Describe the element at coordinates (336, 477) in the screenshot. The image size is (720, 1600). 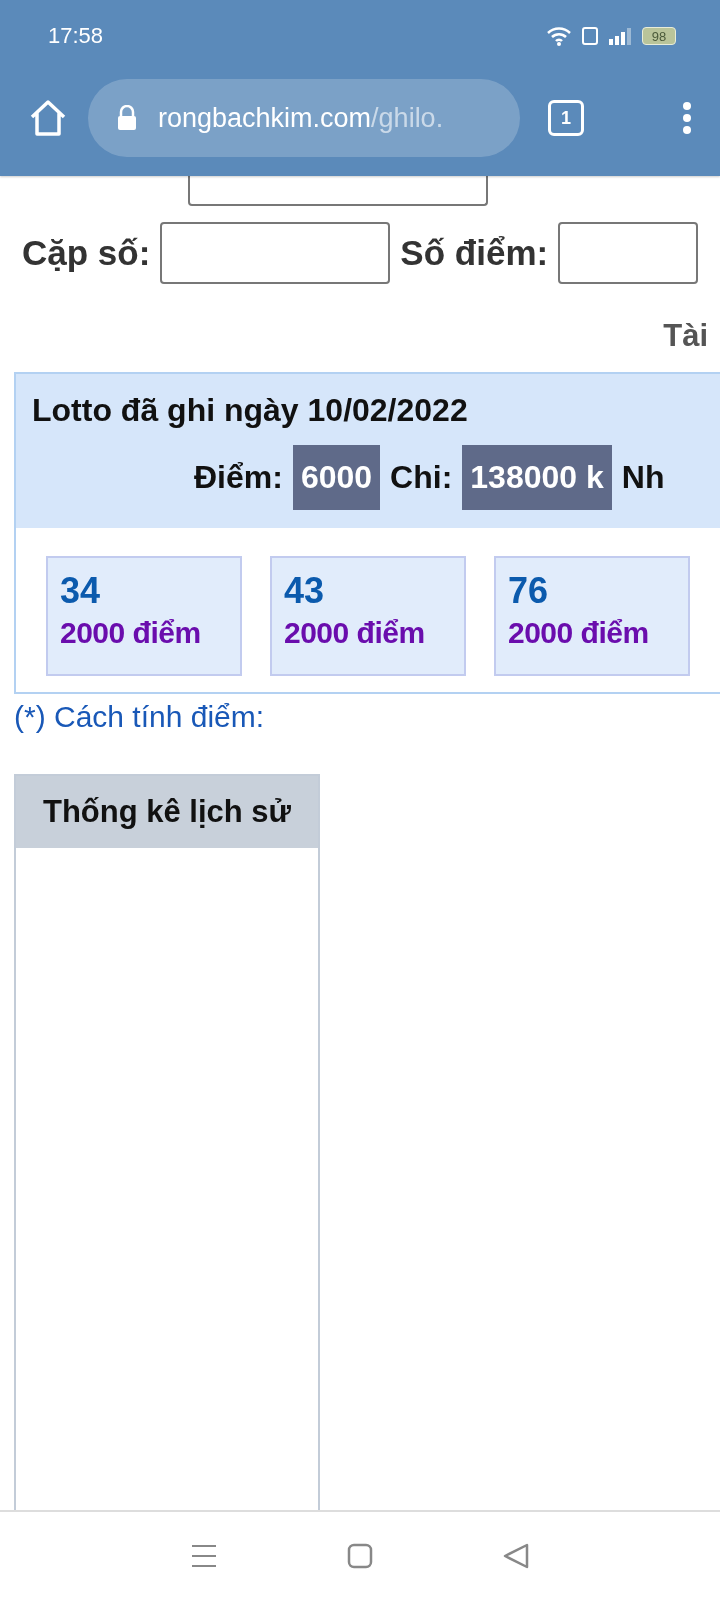
I see `points-total-value: 6000` at that location.